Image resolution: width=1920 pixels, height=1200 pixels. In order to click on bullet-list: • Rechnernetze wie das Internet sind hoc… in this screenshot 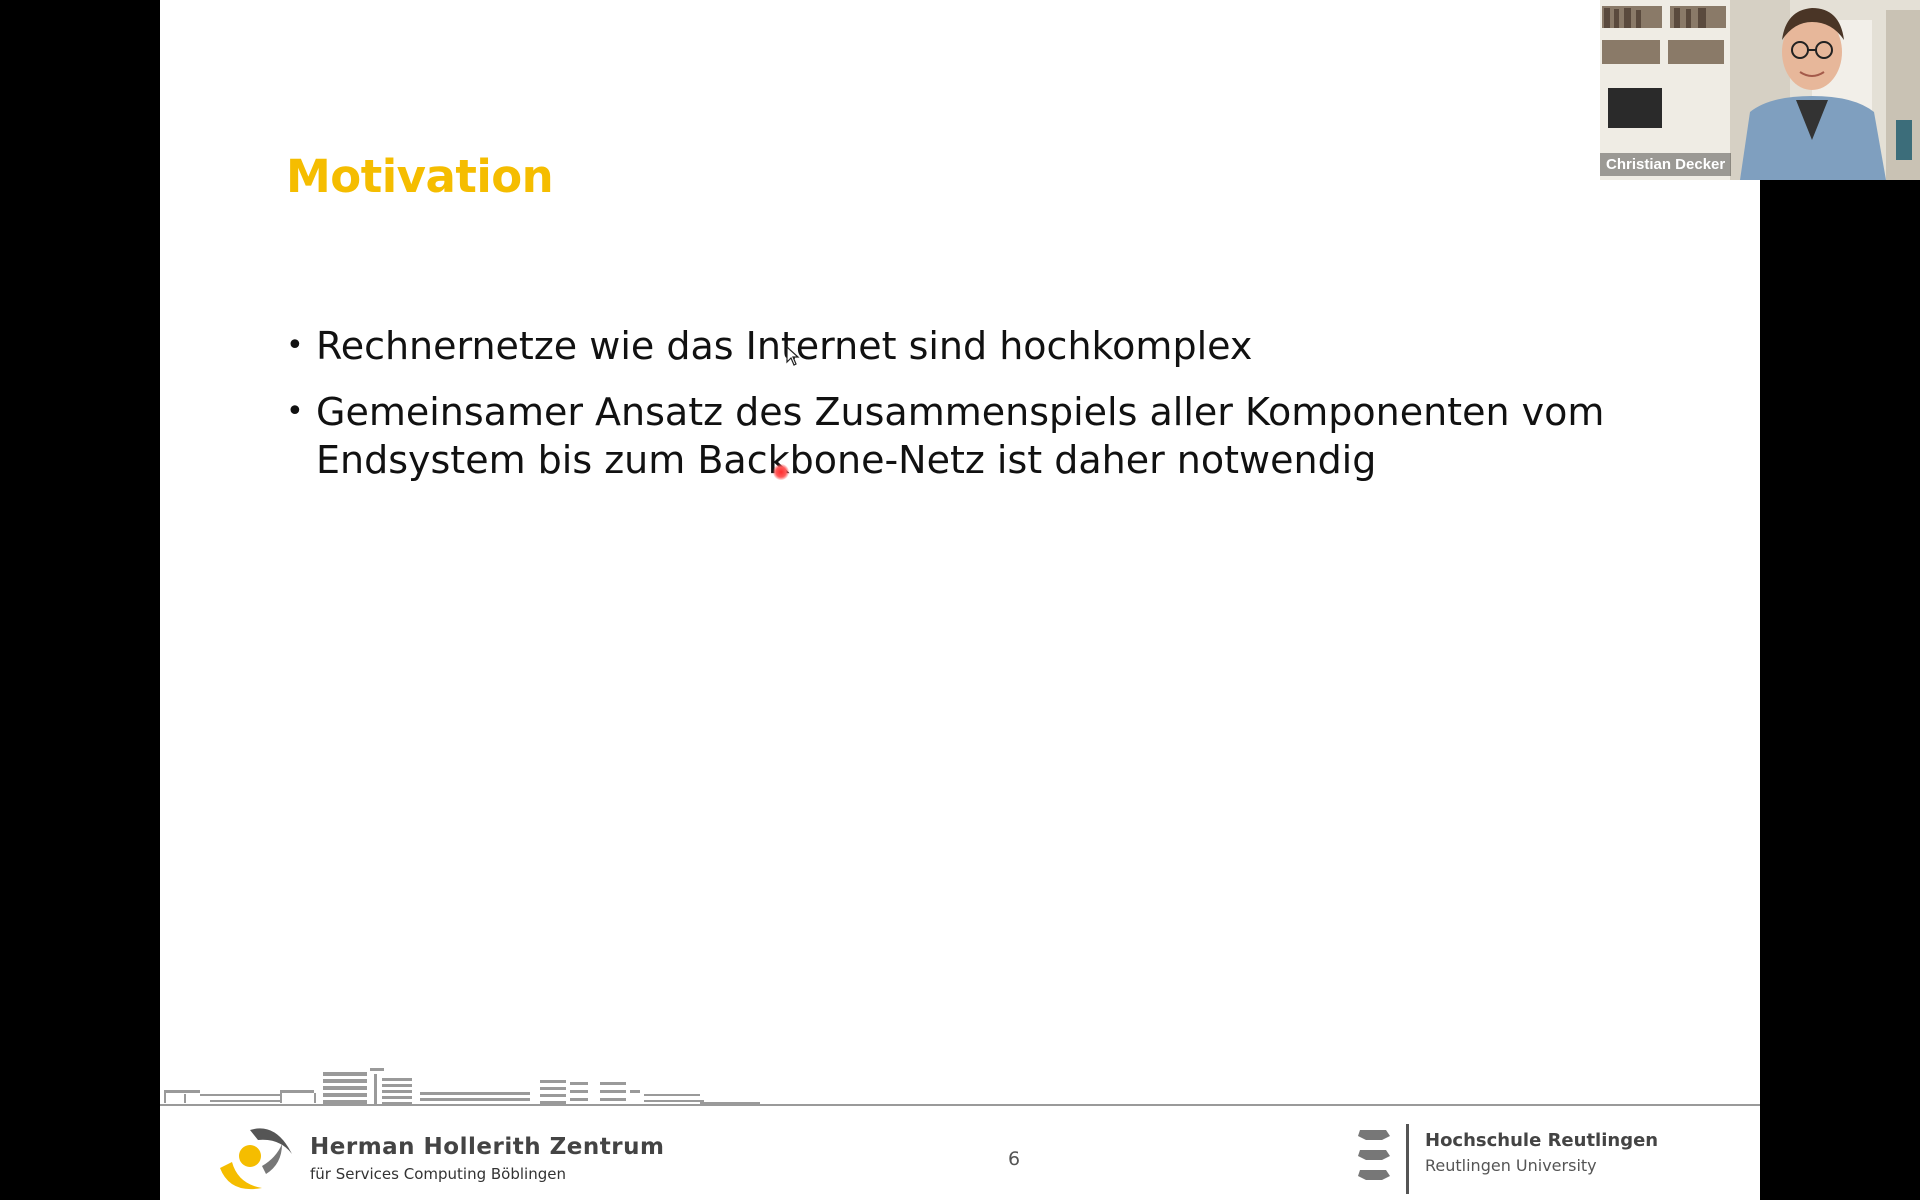, I will do `click(996, 412)`.